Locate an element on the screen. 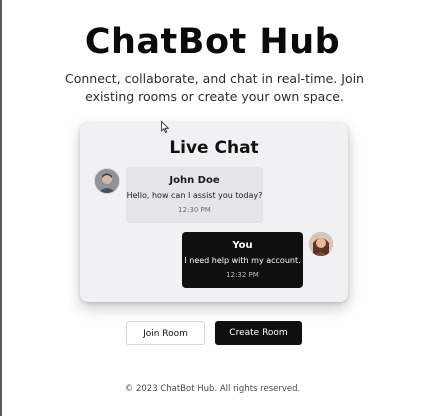 The height and width of the screenshot is (416, 425). footer-copyright: © 2023 ChatBot Hub. All rights reserved. is located at coordinates (212, 389).